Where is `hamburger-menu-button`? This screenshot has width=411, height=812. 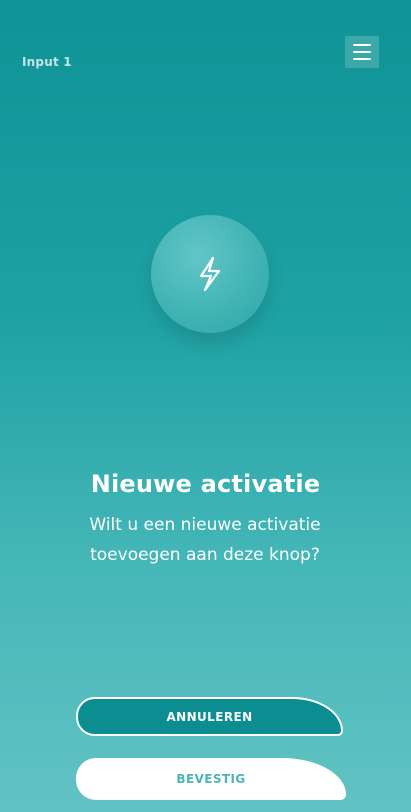
hamburger-menu-button is located at coordinates (362, 52).